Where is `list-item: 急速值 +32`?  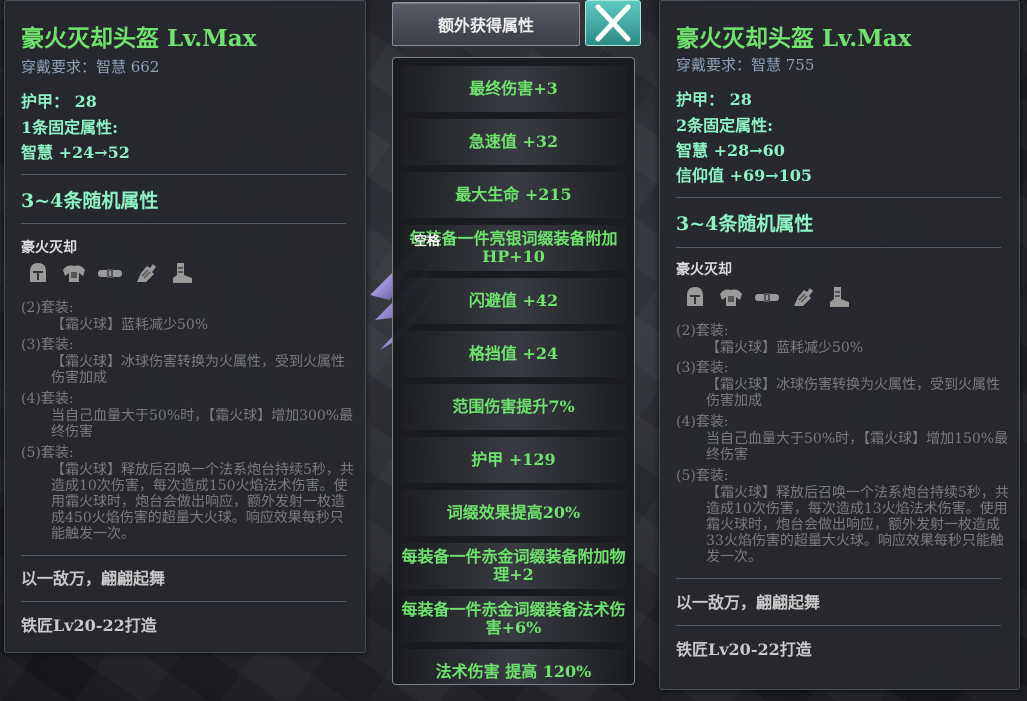
list-item: 急速值 +32 is located at coordinates (513, 142).